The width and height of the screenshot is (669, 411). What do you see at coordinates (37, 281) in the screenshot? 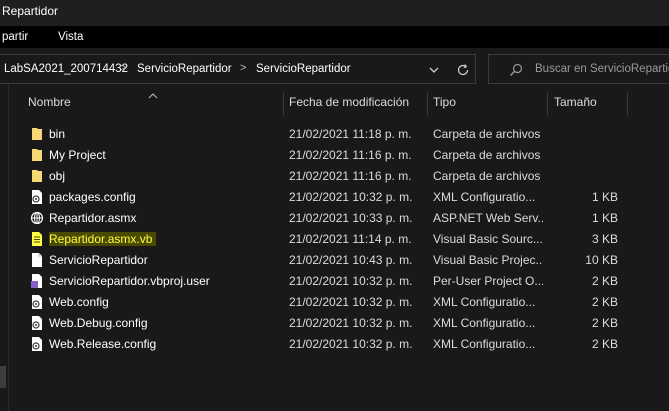
I see `vs-user-file-icon` at bounding box center [37, 281].